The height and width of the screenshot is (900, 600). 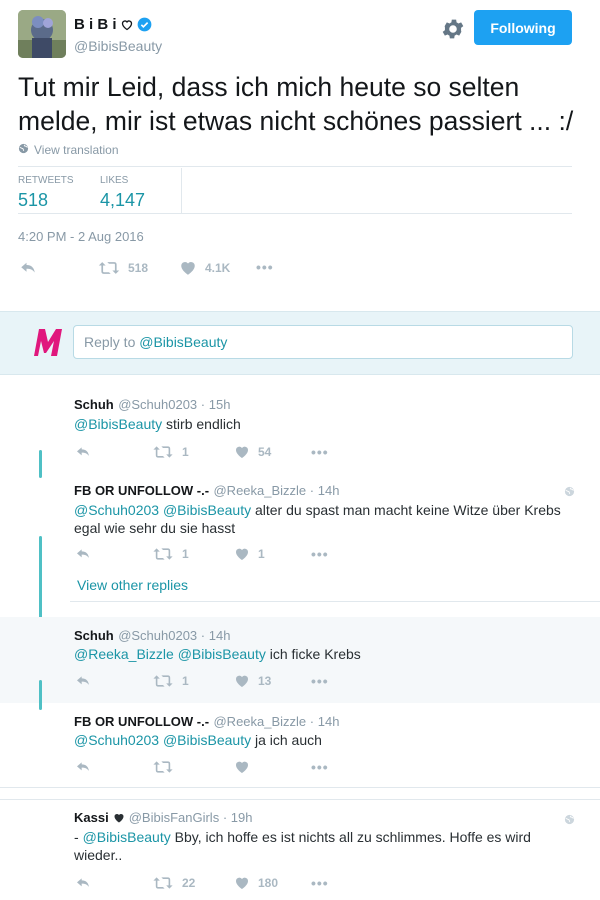 I want to click on reply-header: Schuh @Schuh0203 · 15h, so click(x=152, y=405).